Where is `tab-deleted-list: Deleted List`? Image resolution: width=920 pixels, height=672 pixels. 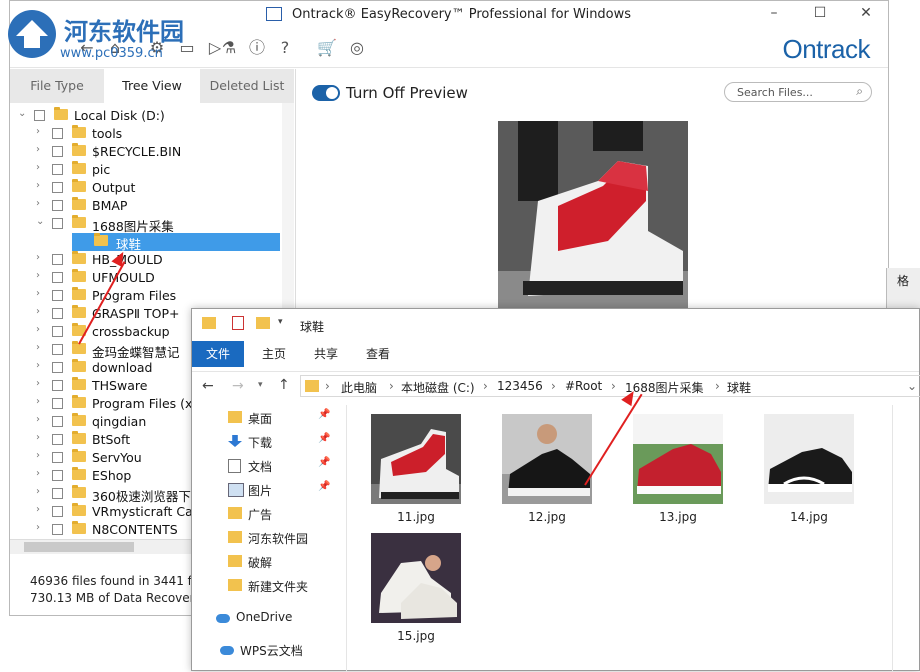 tab-deleted-list: Deleted List is located at coordinates (247, 86).